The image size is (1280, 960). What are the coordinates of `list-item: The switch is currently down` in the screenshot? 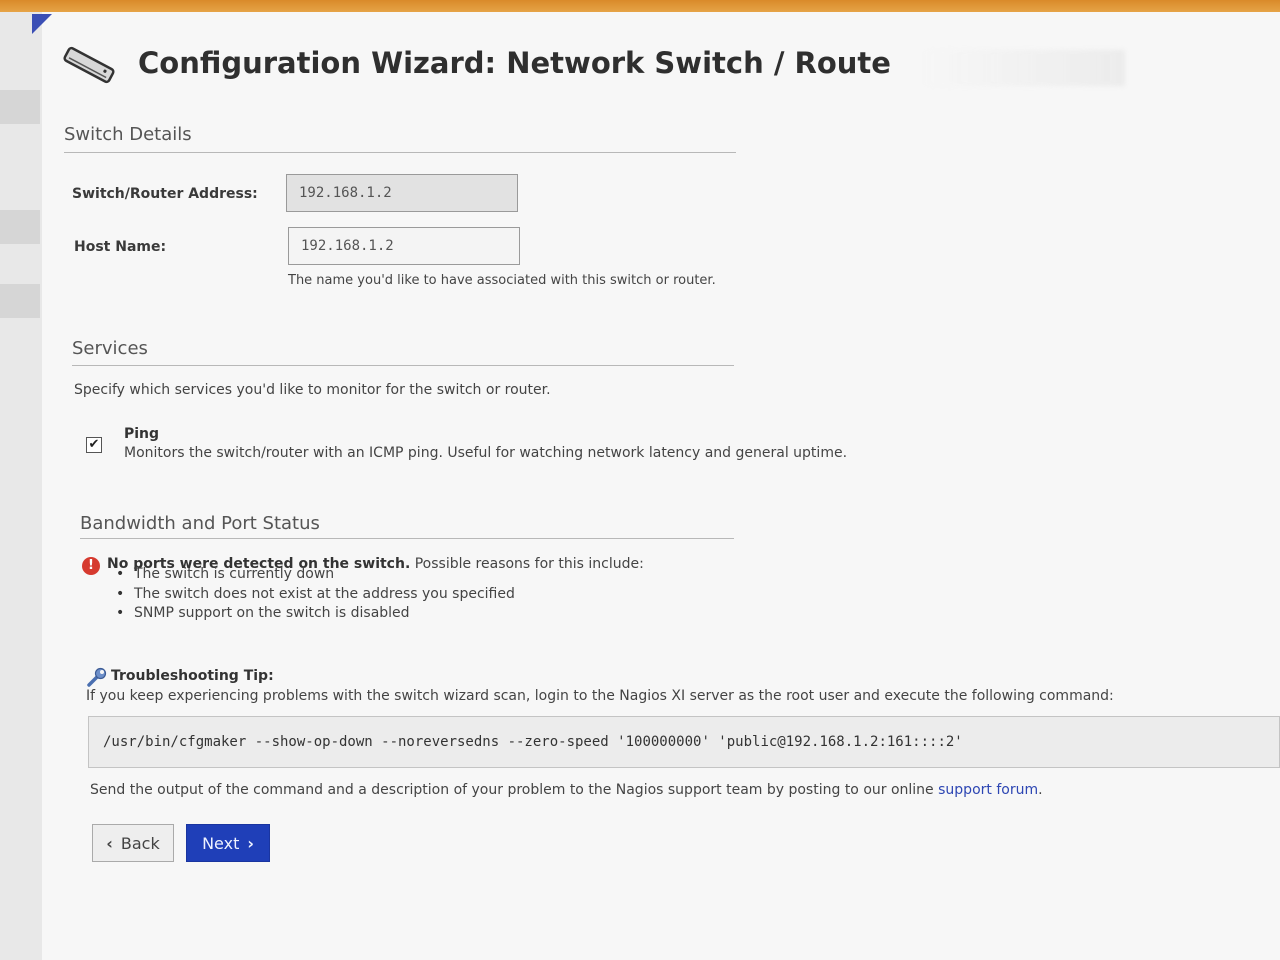 It's located at (315, 576).